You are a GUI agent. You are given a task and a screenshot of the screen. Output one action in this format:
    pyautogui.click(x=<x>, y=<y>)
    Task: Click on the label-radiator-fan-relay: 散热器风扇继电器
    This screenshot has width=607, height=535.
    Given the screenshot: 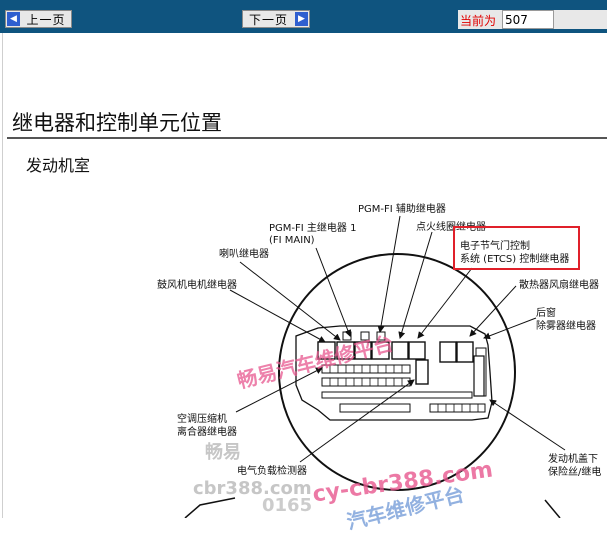 What is the action you would take?
    pyautogui.click(x=559, y=285)
    